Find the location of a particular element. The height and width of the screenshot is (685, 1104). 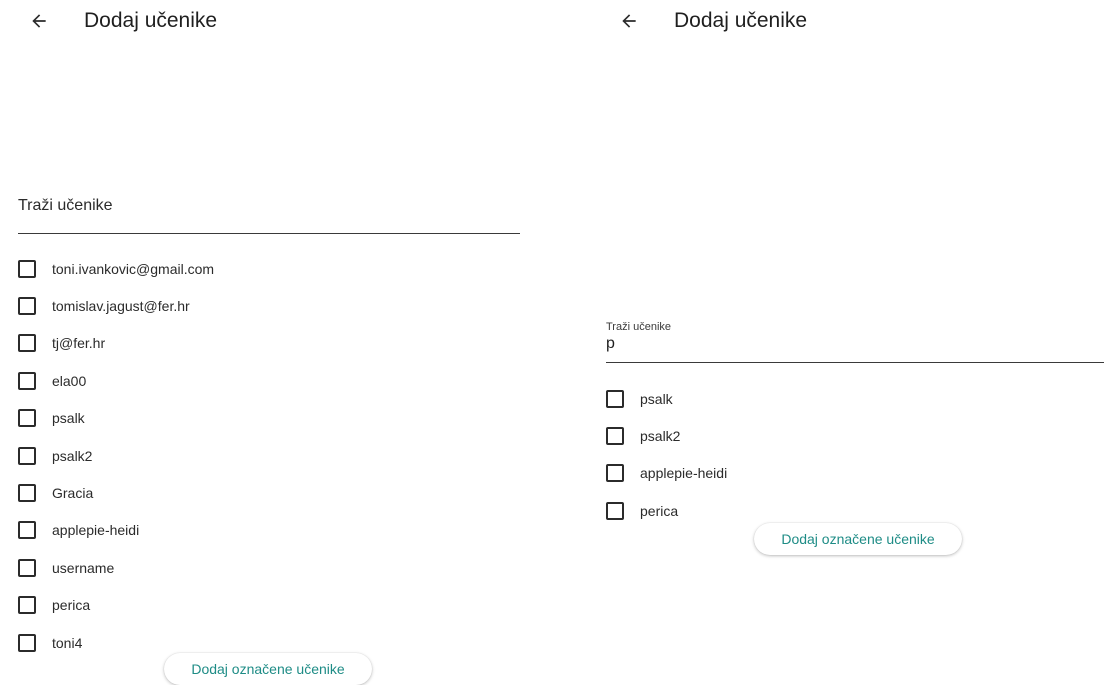

student-item: Gracia is located at coordinates (116, 492).